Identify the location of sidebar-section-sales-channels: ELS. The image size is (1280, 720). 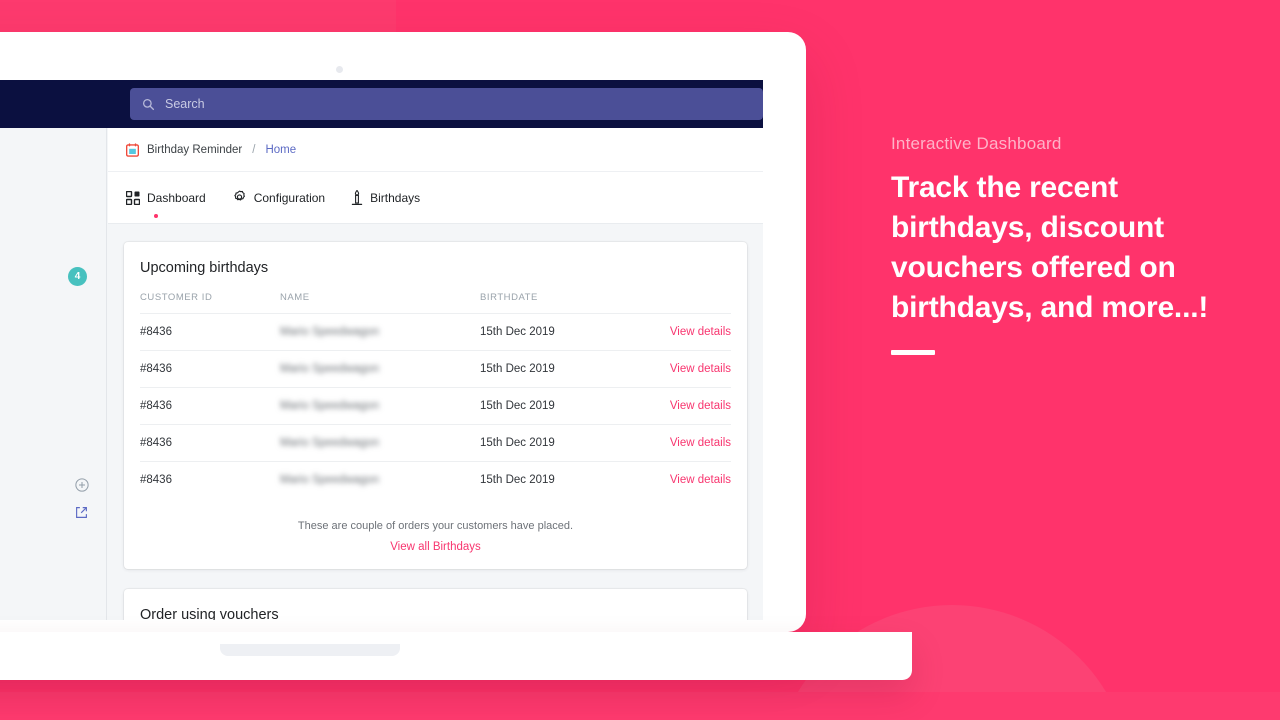
(53, 481).